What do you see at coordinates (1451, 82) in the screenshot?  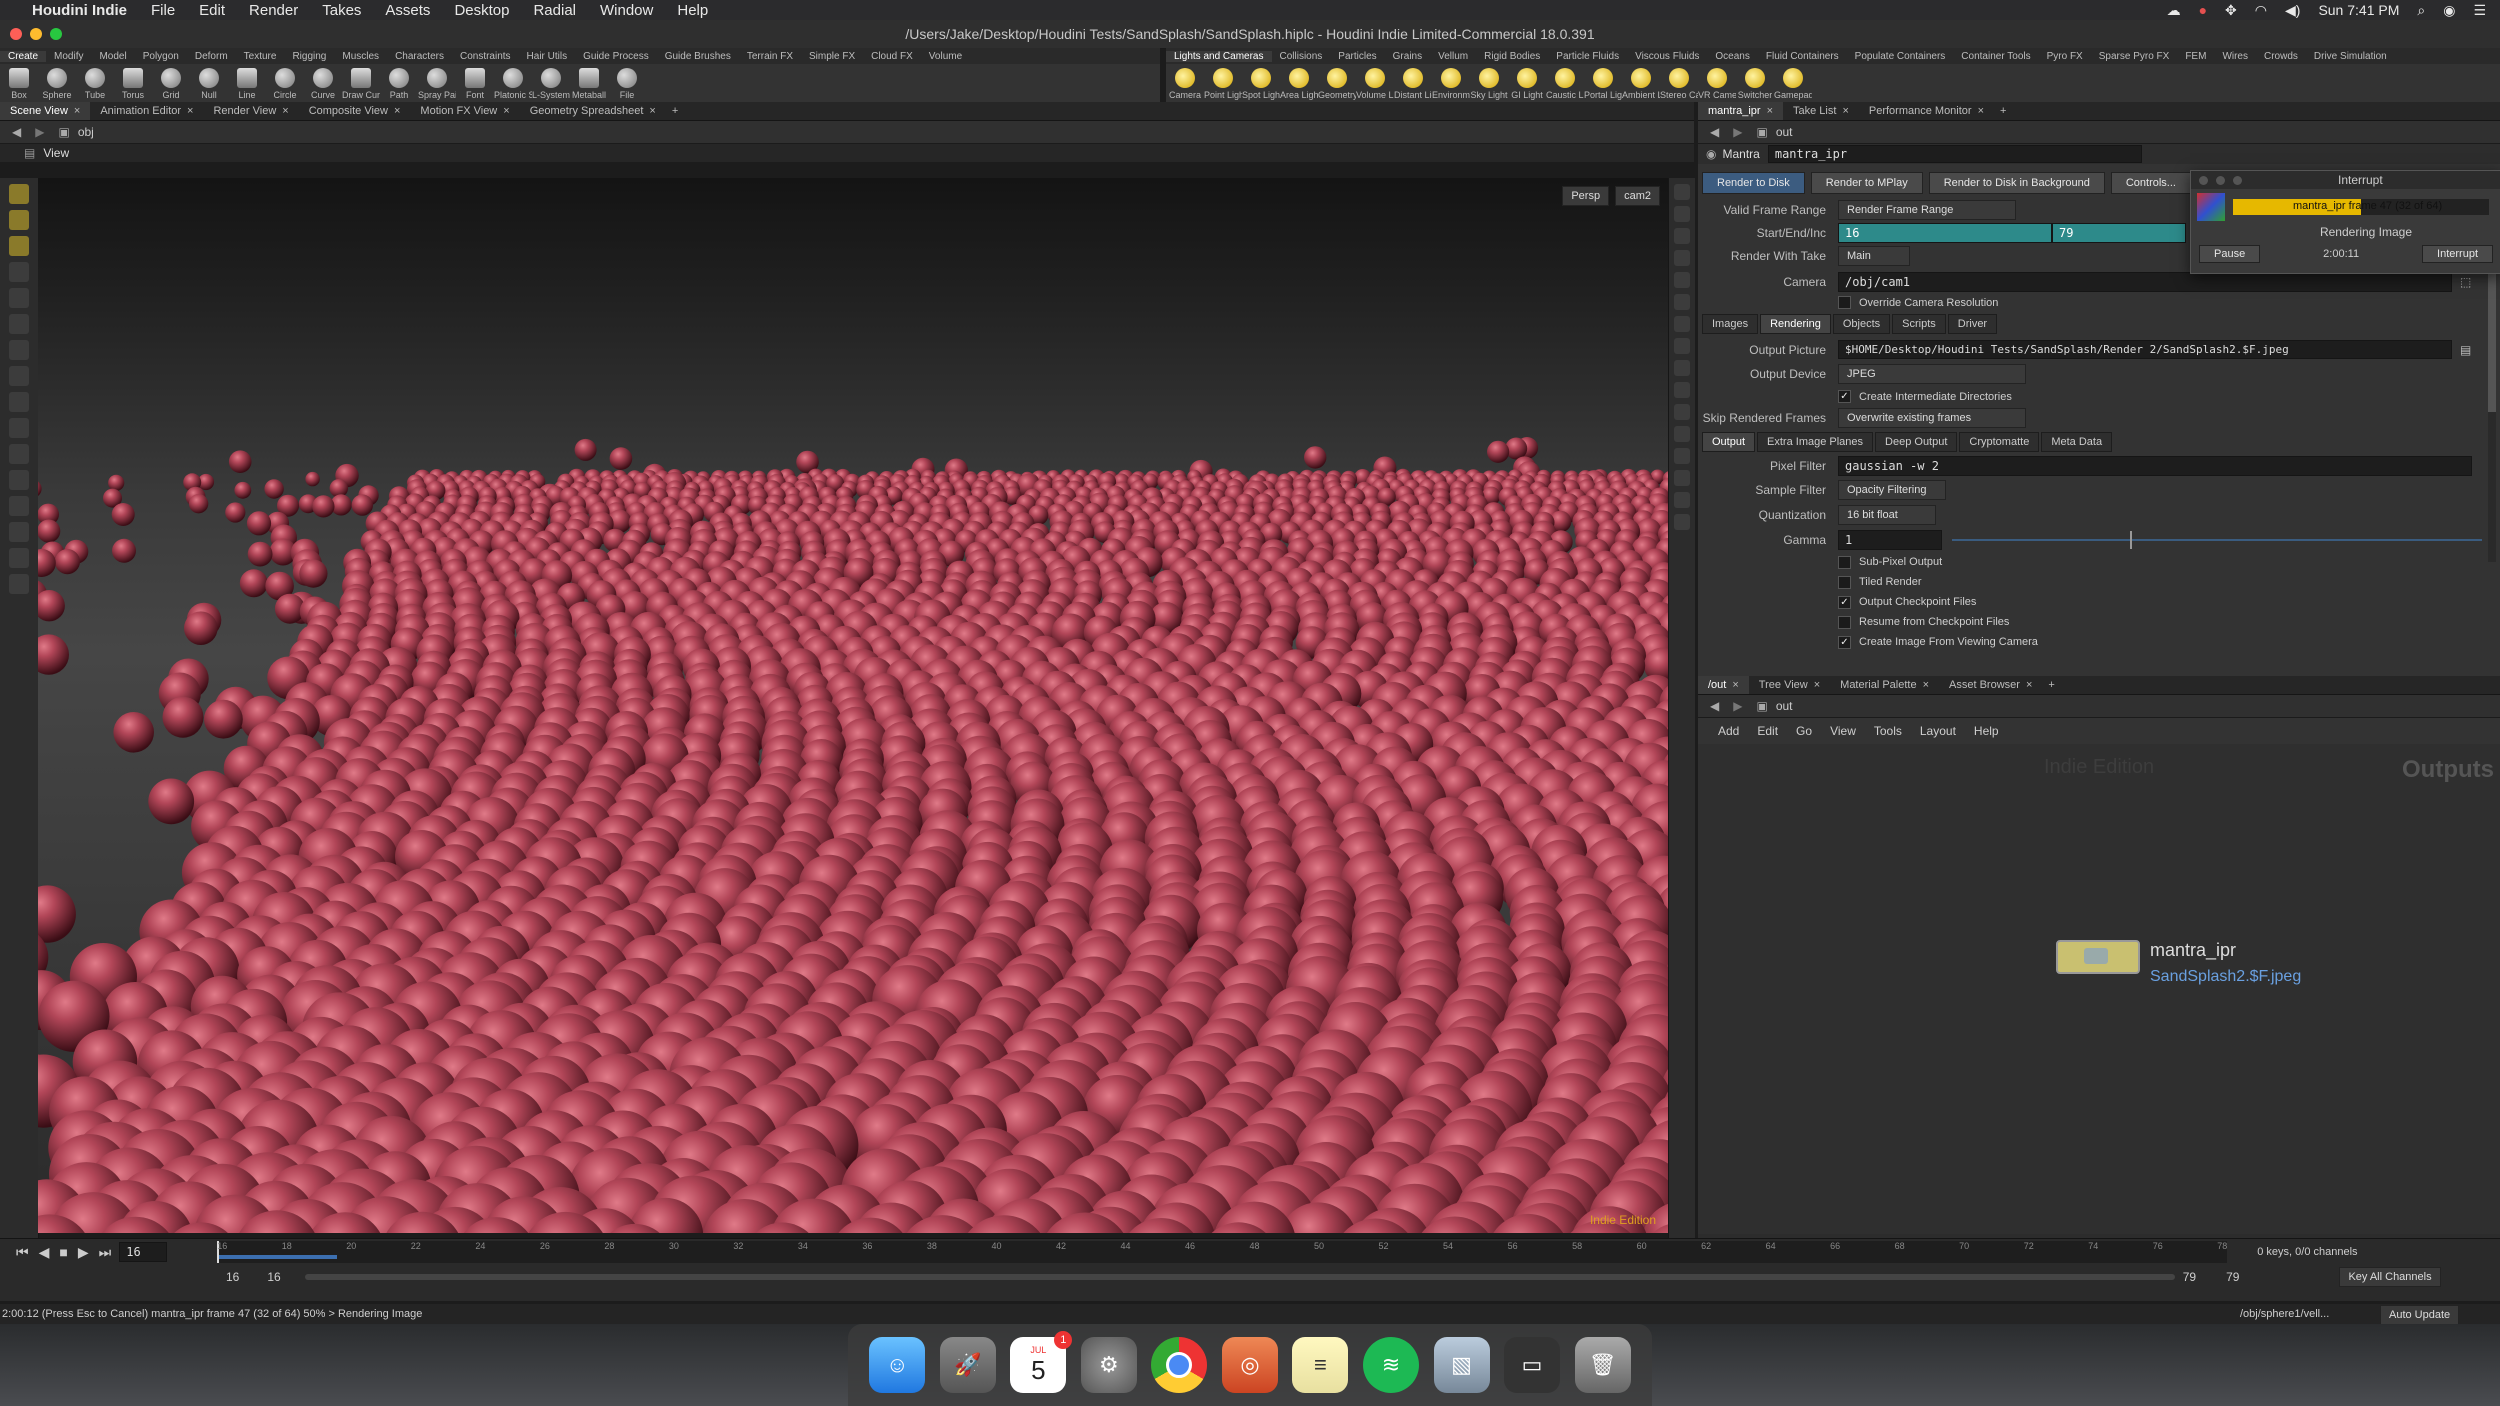 I see `tool-environment-light: Environment Light` at bounding box center [1451, 82].